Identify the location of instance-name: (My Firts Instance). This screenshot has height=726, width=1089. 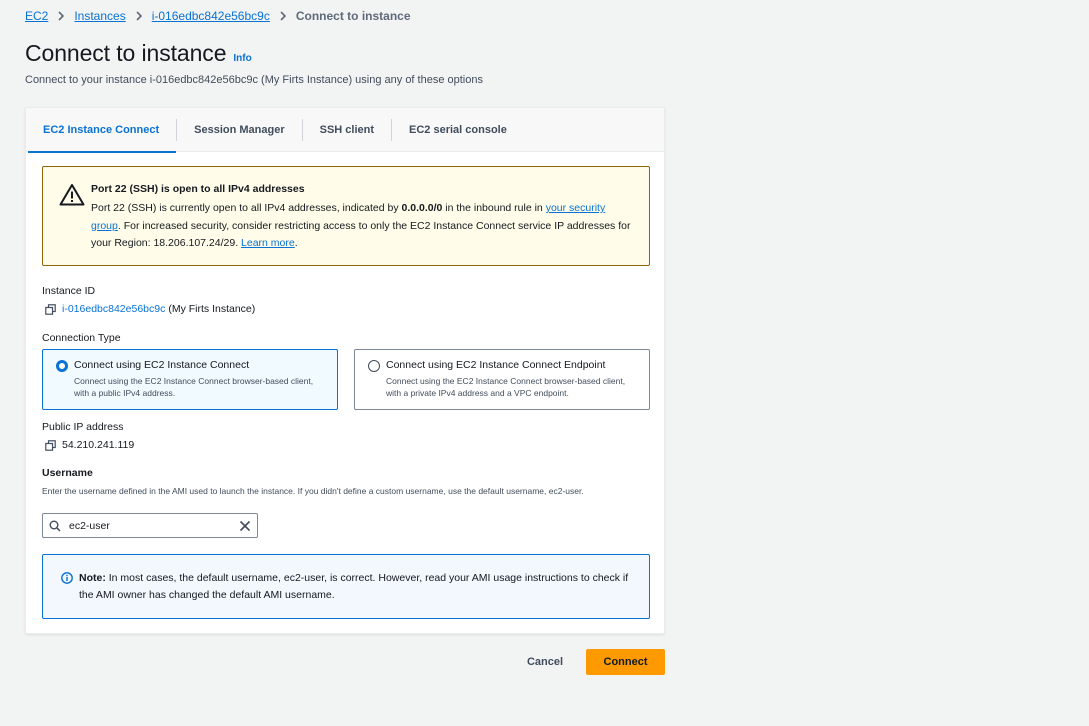
(212, 309).